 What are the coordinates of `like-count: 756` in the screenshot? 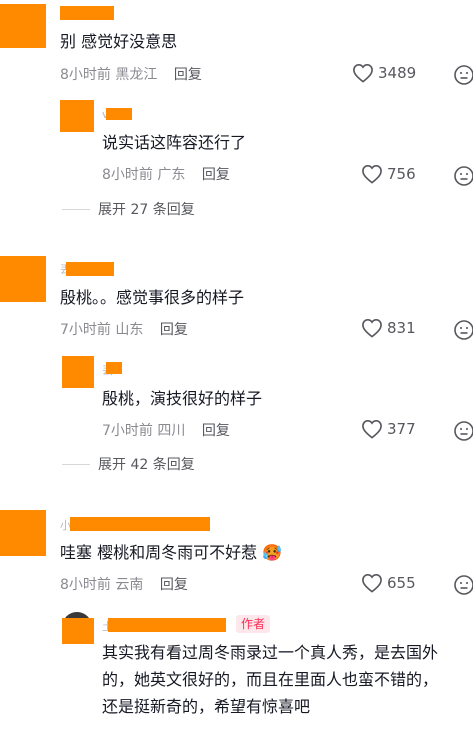 It's located at (401, 174).